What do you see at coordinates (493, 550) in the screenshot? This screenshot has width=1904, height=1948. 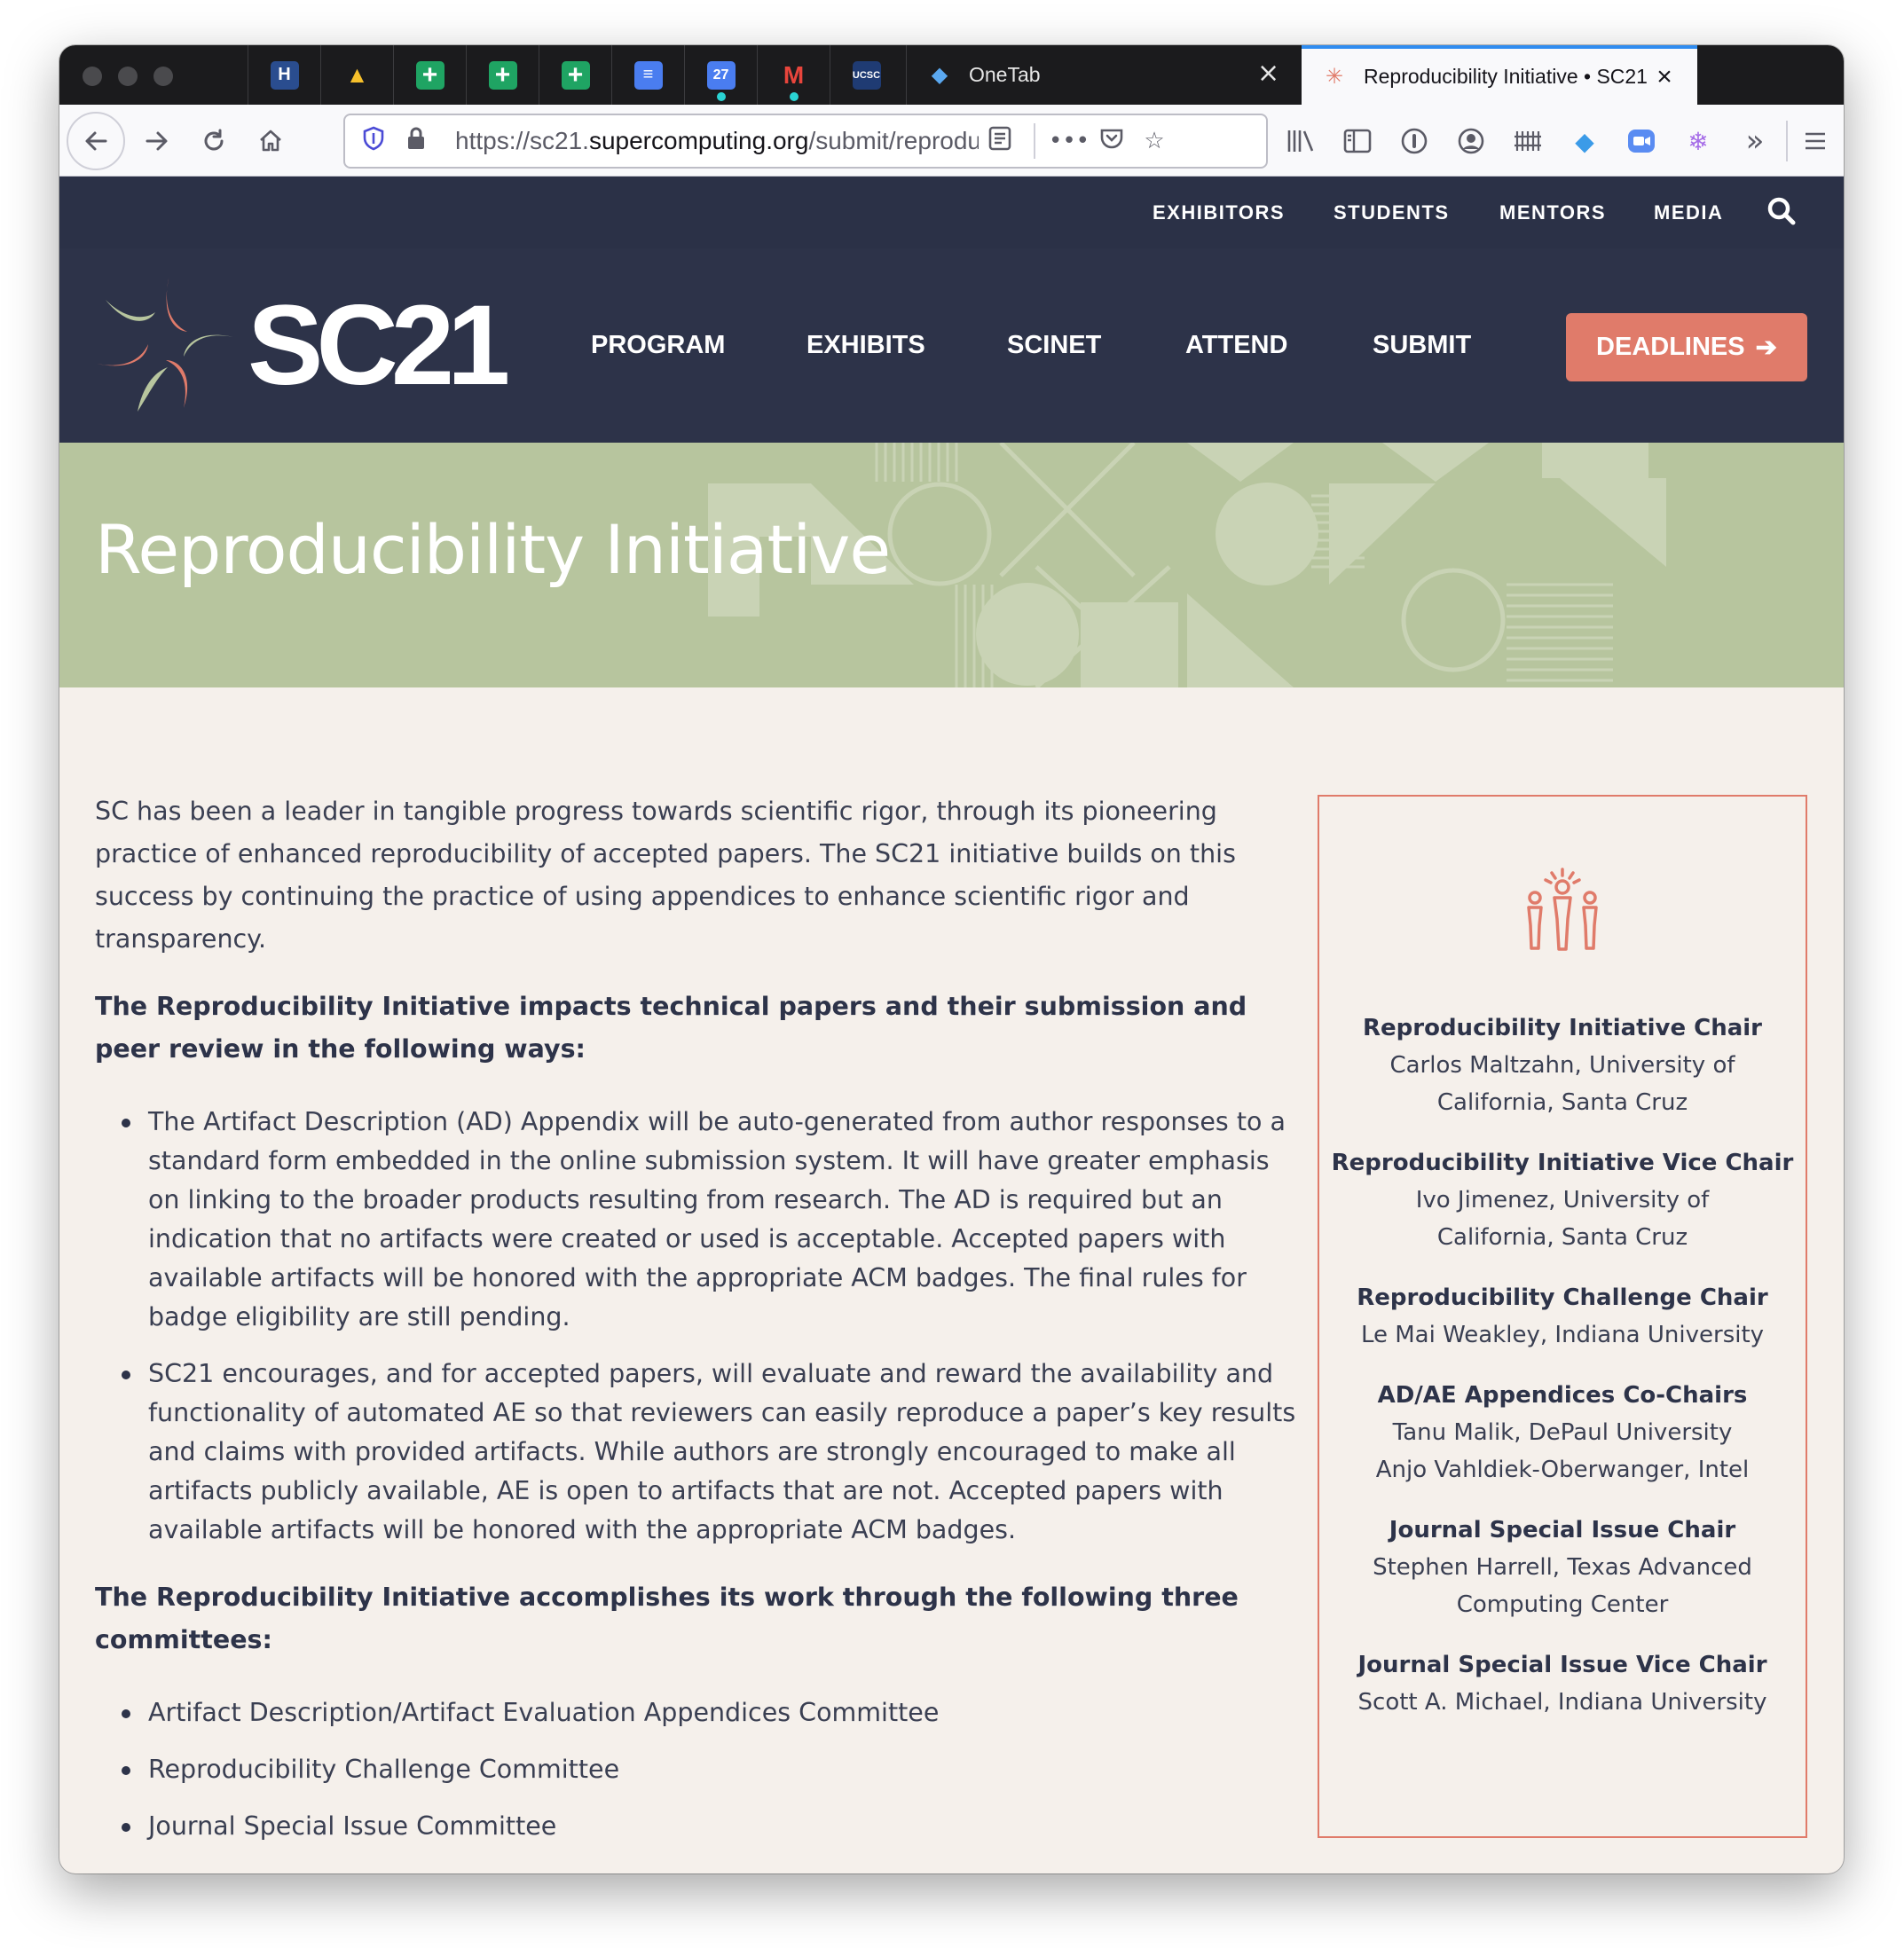 I see `page-title: Reproducibility Initiative` at bounding box center [493, 550].